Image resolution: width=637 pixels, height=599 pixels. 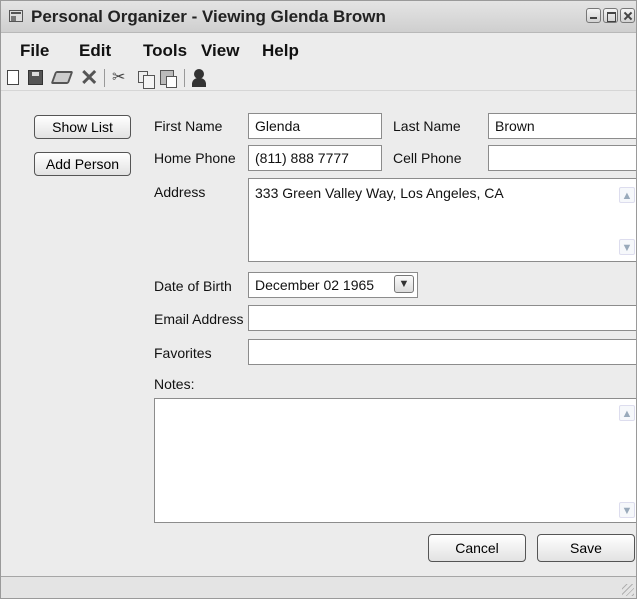 I want to click on email-label: Email Address, so click(x=199, y=319).